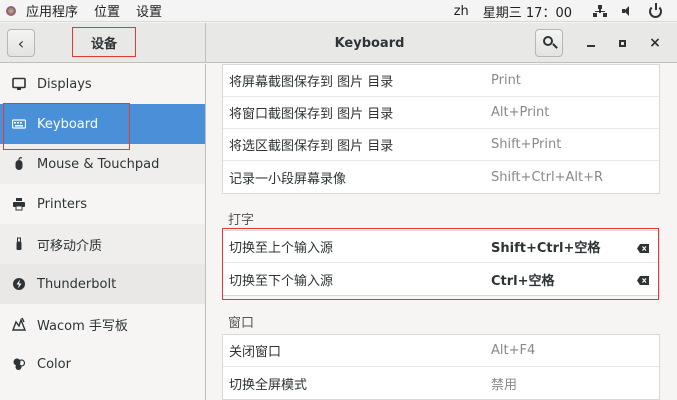 This screenshot has width=677, height=400. Describe the element at coordinates (311, 114) in the screenshot. I see `shortcut-name: 将窗口截图保存到 图片 目录` at that location.